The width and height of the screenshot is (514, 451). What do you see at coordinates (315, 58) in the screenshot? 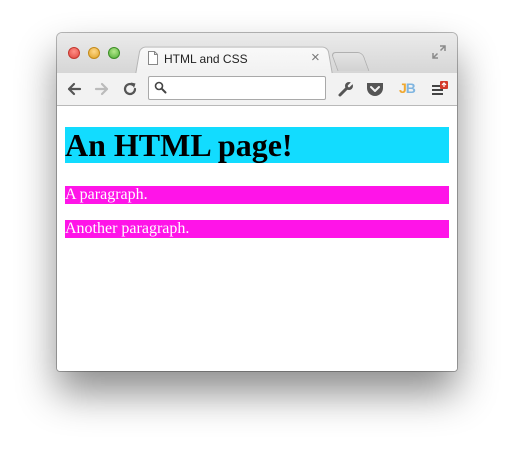
I see `tab-close-icon: ×` at bounding box center [315, 58].